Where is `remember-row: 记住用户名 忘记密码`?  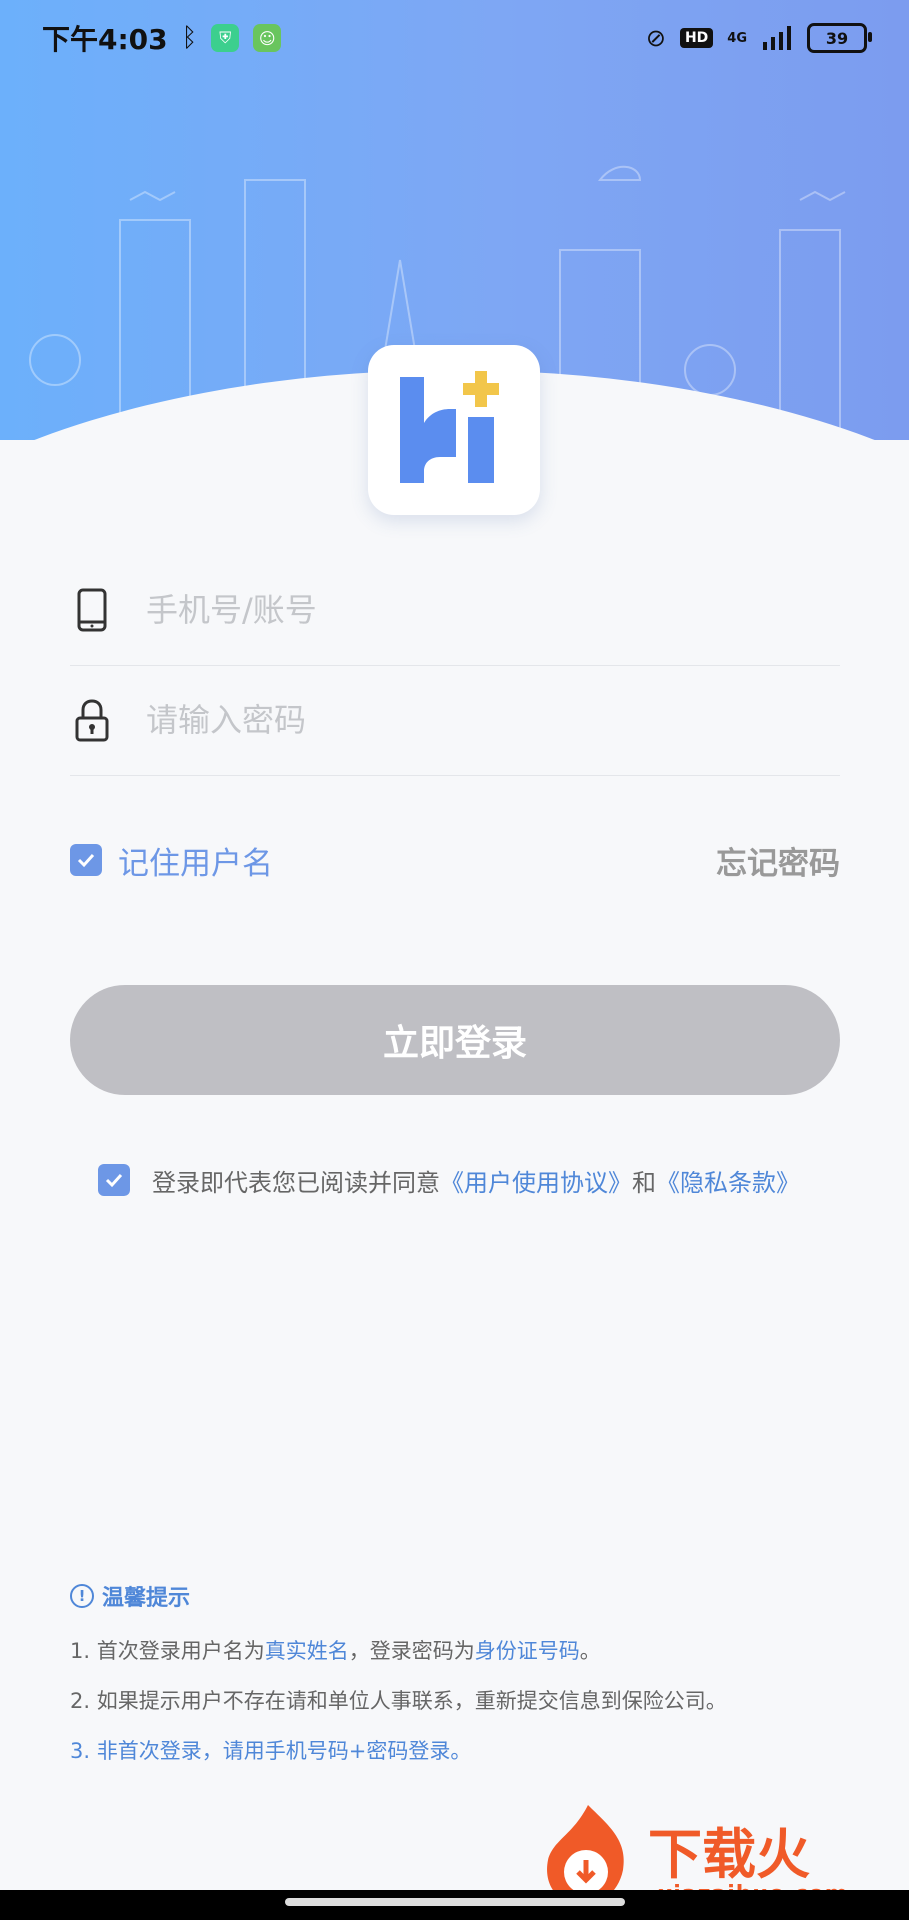 remember-row: 记住用户名 忘记密码 is located at coordinates (455, 860).